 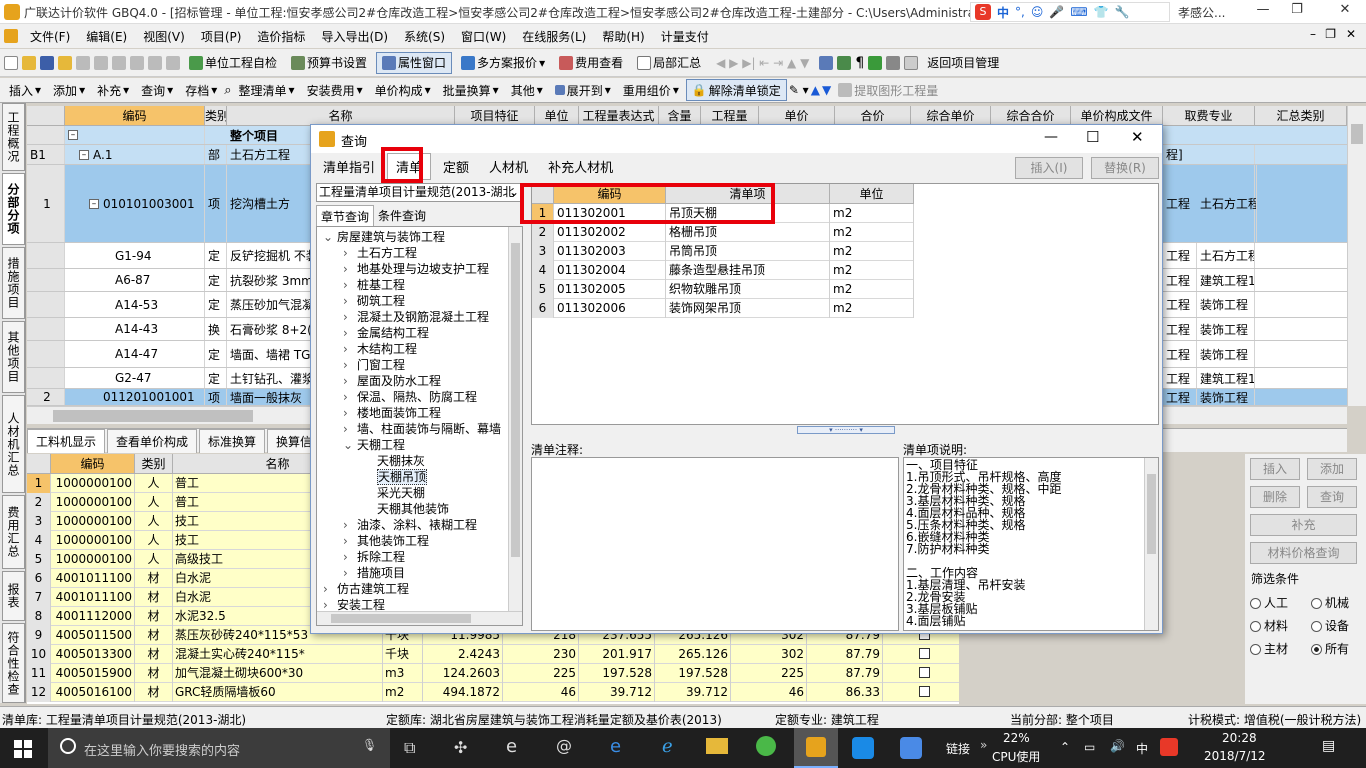 I want to click on tree-hscrollbar, so click(x=419, y=618).